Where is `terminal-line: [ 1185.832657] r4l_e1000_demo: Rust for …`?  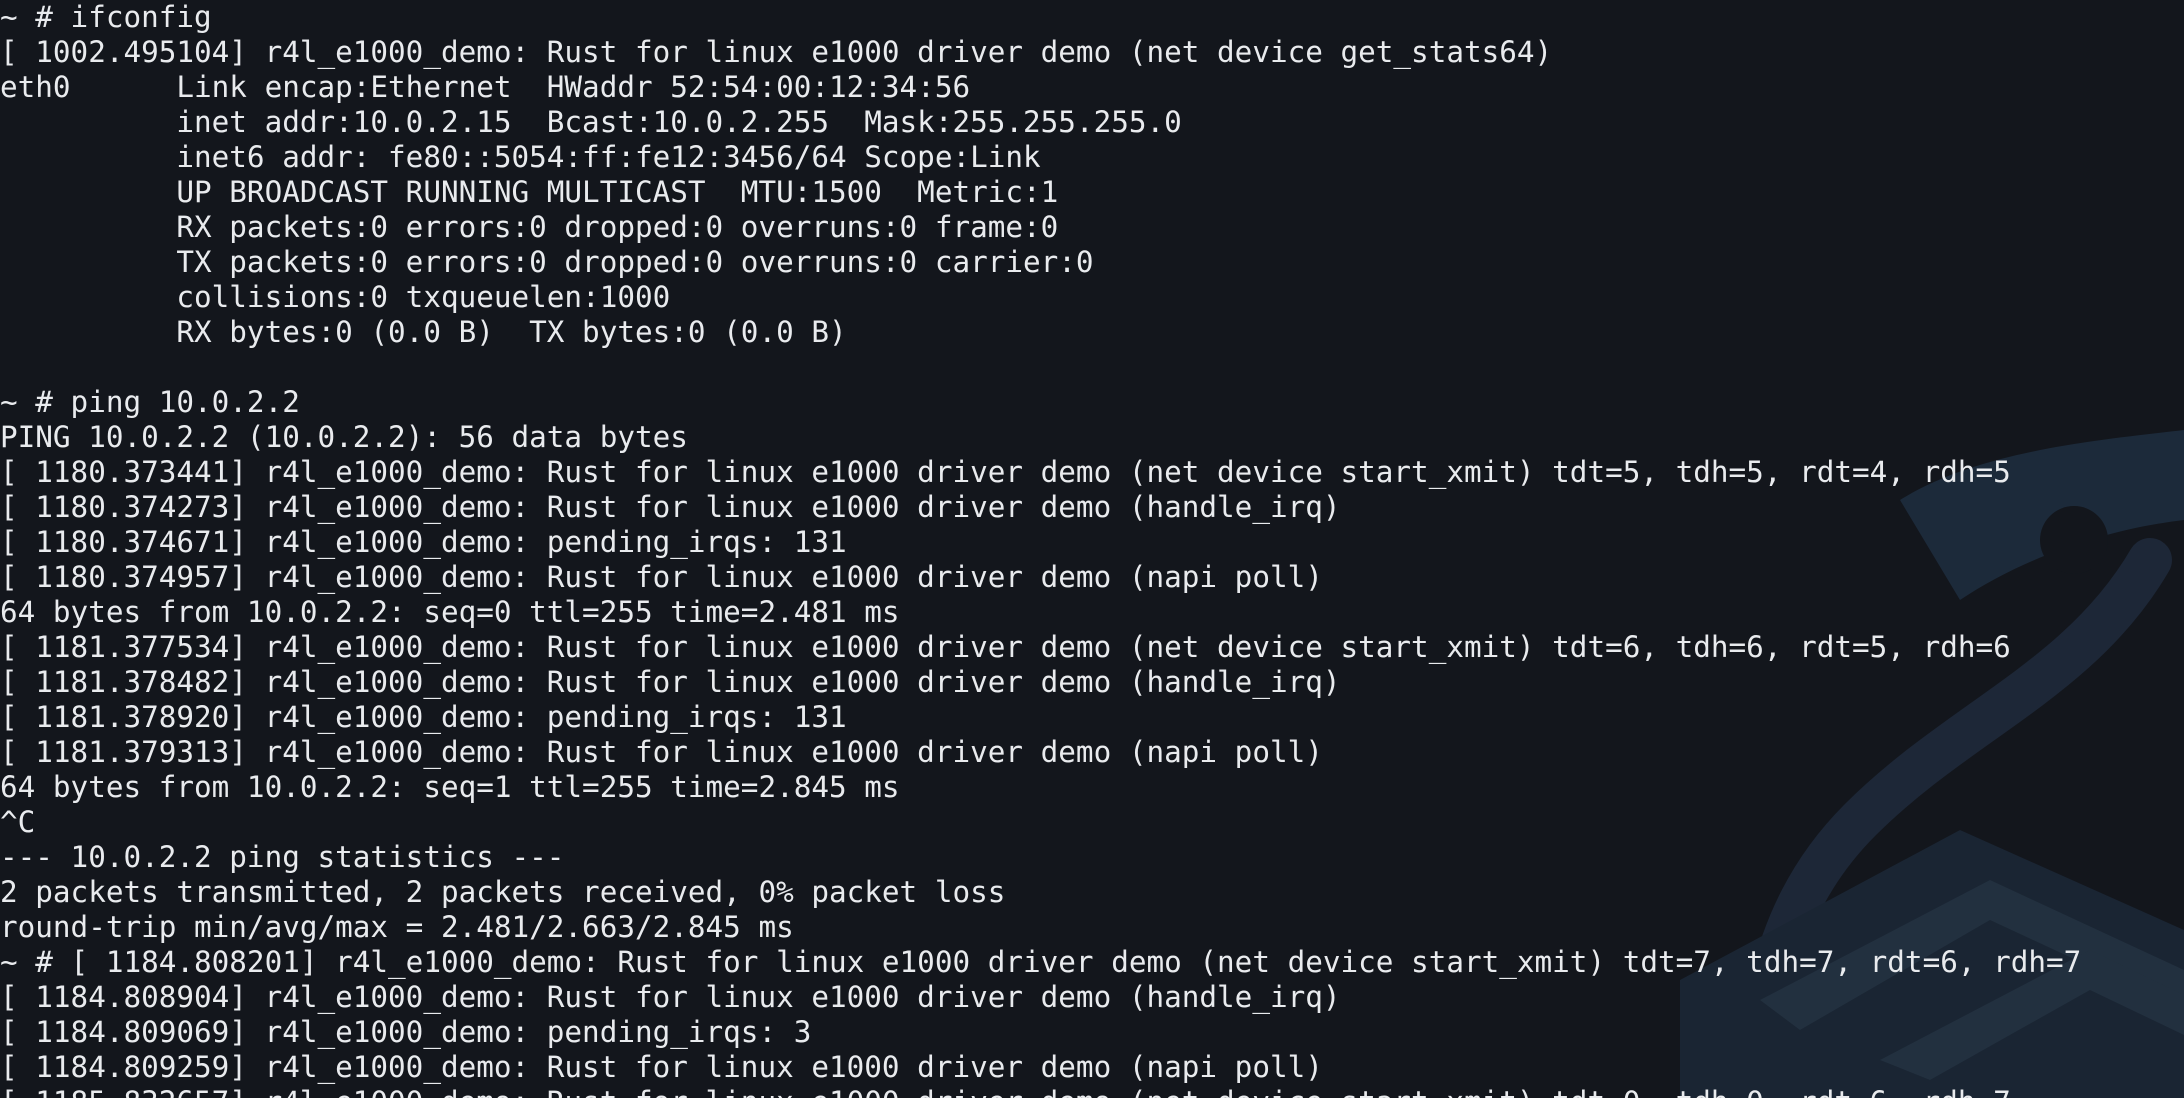 terminal-line: [ 1185.832657] r4l_e1000_demo: Rust for … is located at coordinates (1092, 1091).